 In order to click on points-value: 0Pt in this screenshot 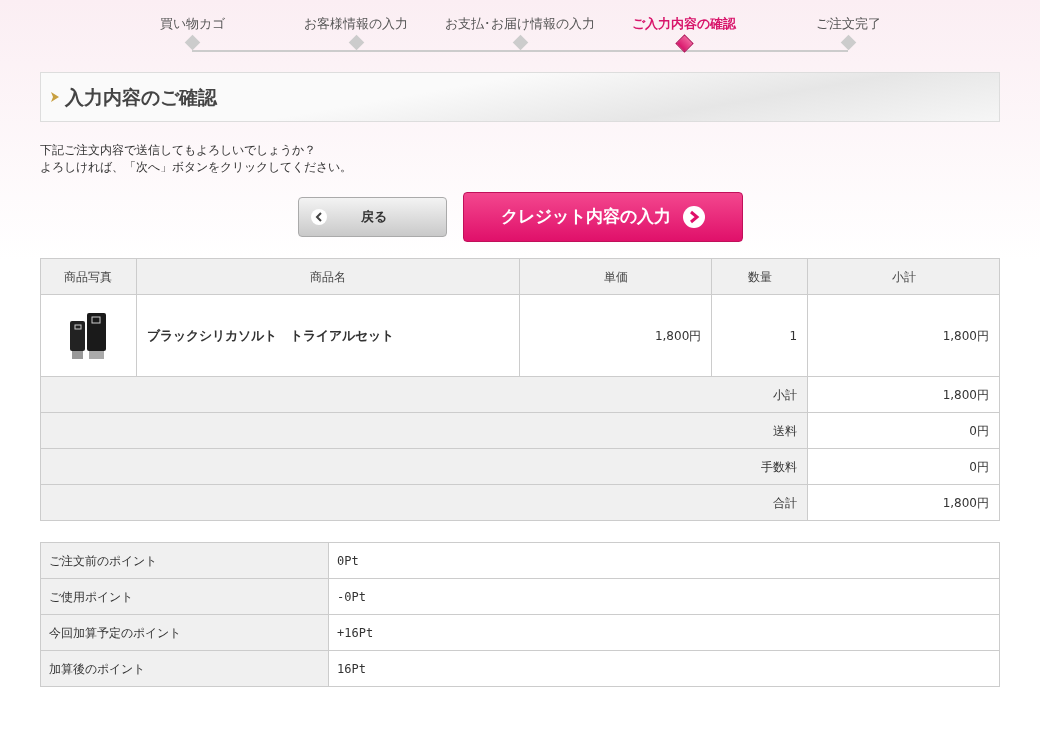, I will do `click(664, 560)`.